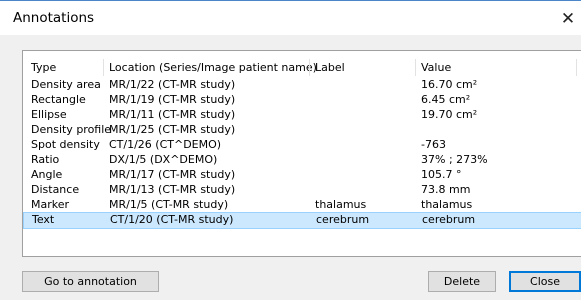  Describe the element at coordinates (55, 189) in the screenshot. I see `cell-type: Distance` at that location.